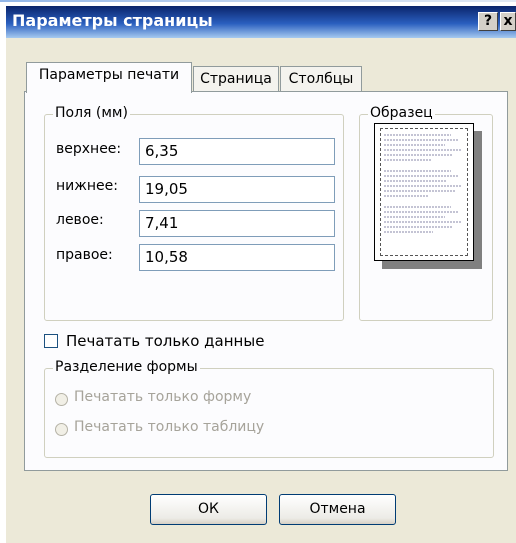 This screenshot has height=543, width=516. I want to click on left-margin-input: 7,41, so click(237, 223).